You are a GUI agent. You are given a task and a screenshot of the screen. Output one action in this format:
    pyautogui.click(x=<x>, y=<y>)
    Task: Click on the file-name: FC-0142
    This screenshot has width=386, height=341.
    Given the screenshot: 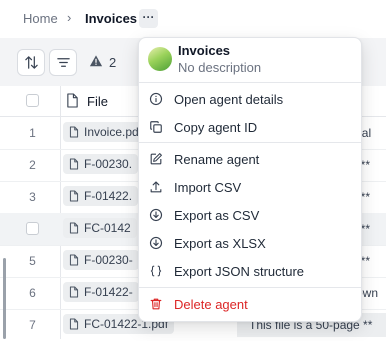 What is the action you would take?
    pyautogui.click(x=107, y=228)
    